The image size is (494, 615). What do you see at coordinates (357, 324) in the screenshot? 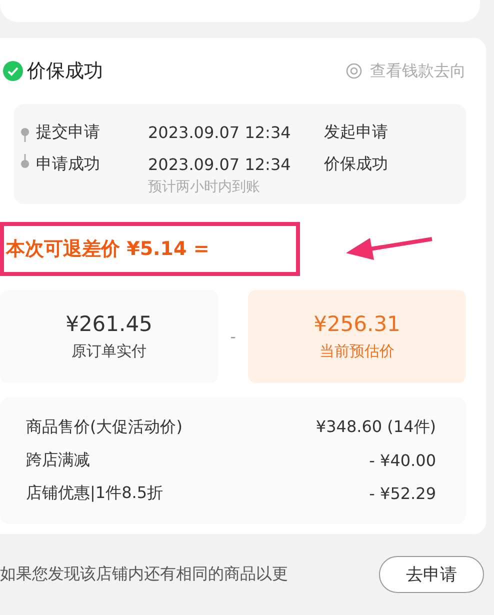
I see `current-price: ¥256.31` at bounding box center [357, 324].